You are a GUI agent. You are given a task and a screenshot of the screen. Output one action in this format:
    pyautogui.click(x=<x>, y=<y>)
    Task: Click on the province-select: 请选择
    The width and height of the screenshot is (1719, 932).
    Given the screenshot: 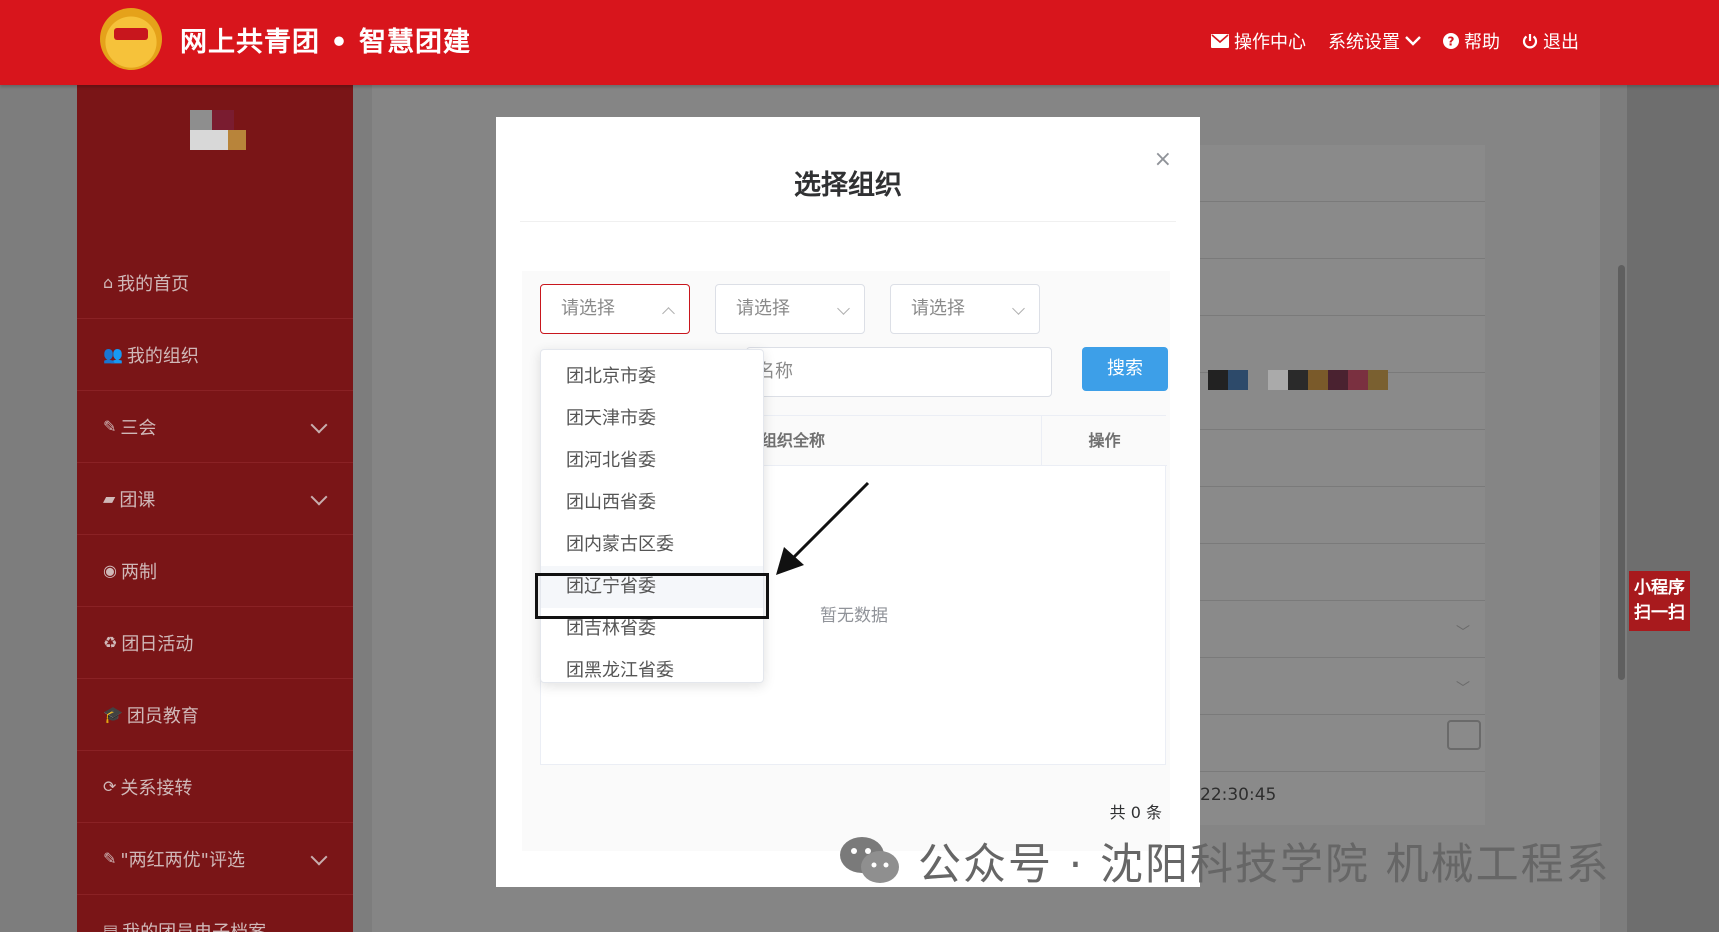 What is the action you would take?
    pyautogui.click(x=615, y=309)
    